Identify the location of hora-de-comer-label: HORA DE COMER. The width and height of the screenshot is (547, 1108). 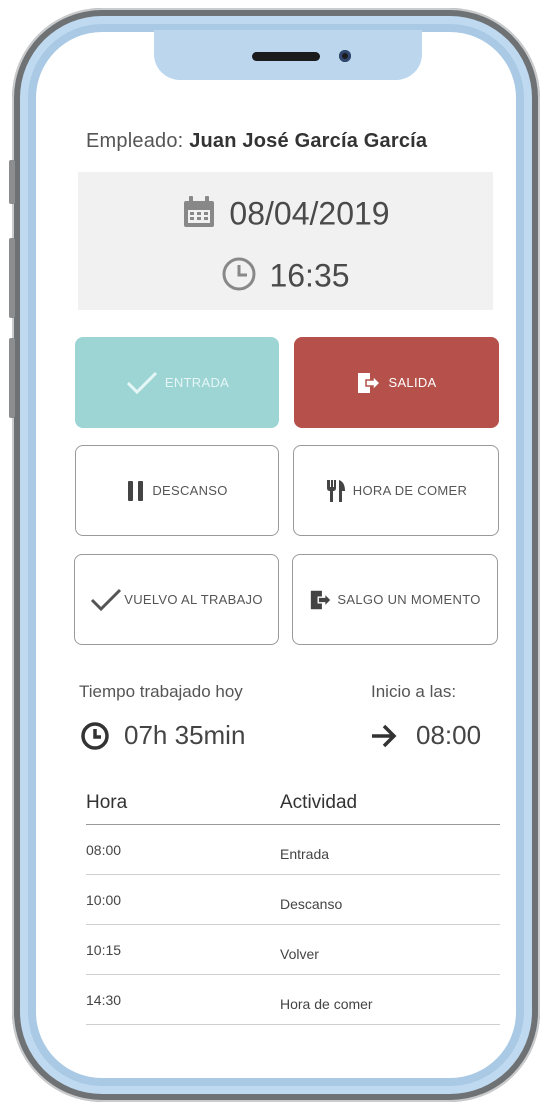
(410, 490).